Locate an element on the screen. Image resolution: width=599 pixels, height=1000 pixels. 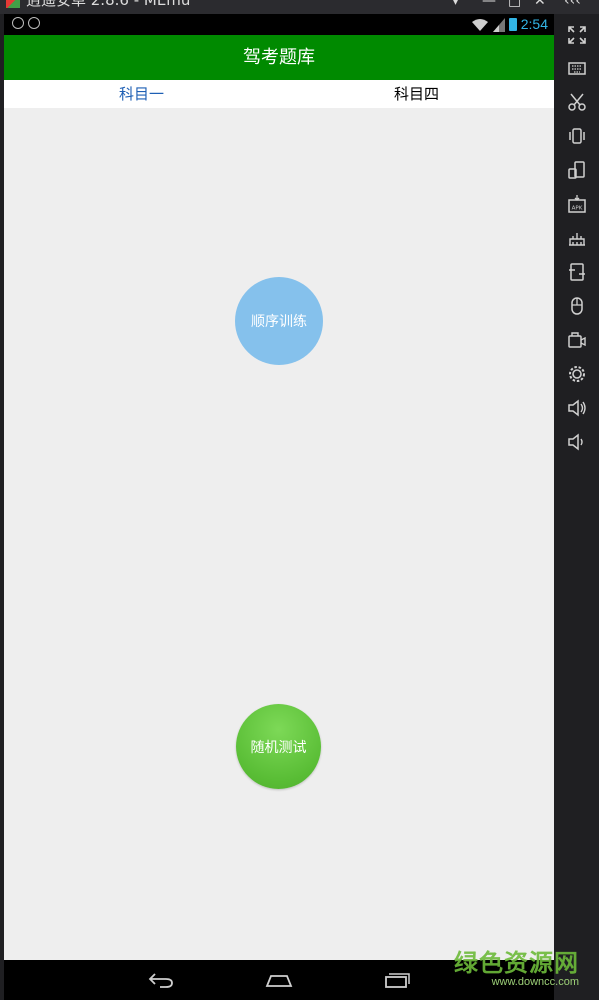
emulator-sidebar: APK is located at coordinates (577, 507).